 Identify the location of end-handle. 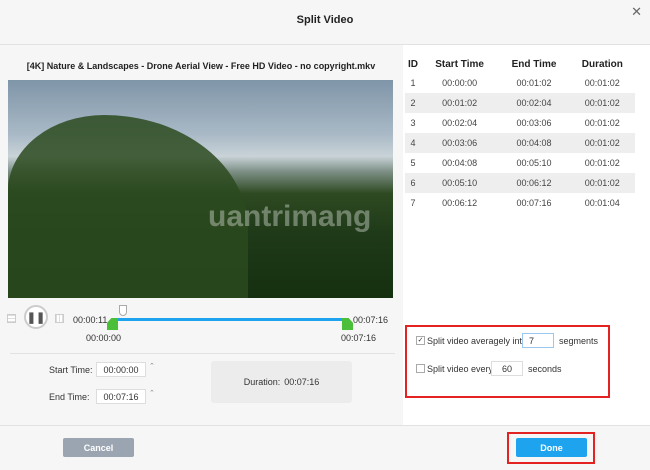
(347, 324).